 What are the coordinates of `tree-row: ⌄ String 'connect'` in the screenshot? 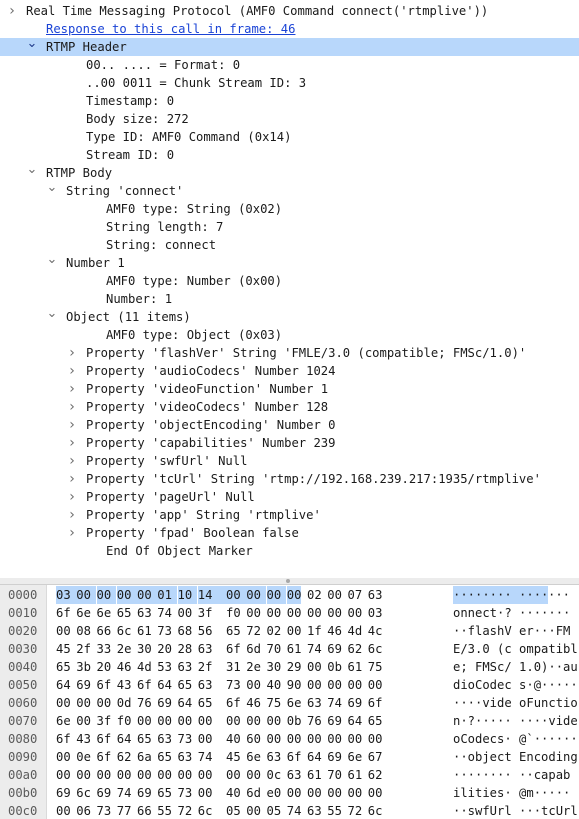 It's located at (289, 191).